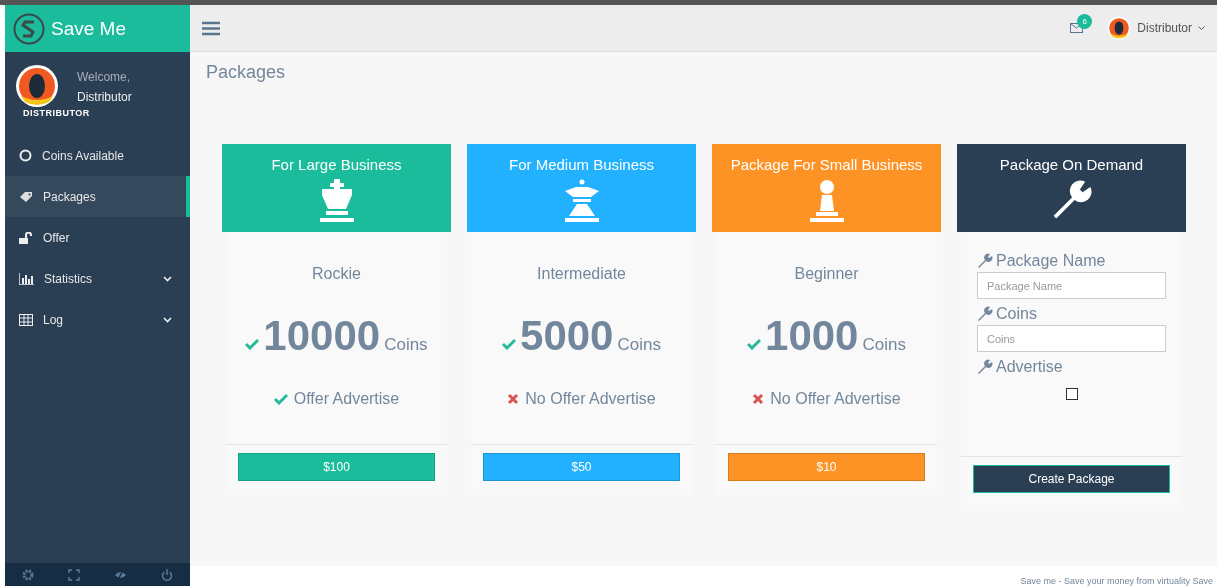 The image size is (1217, 586). I want to click on role-label: DISTRIBUTOR, so click(57, 113).